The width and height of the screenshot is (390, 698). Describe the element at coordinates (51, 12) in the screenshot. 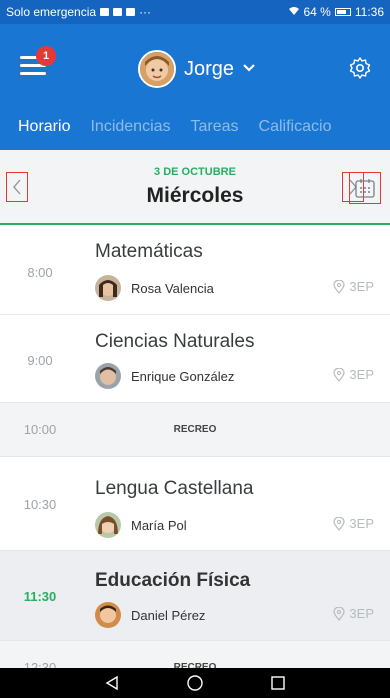

I see `carrier-text: Solo emergencia` at that location.